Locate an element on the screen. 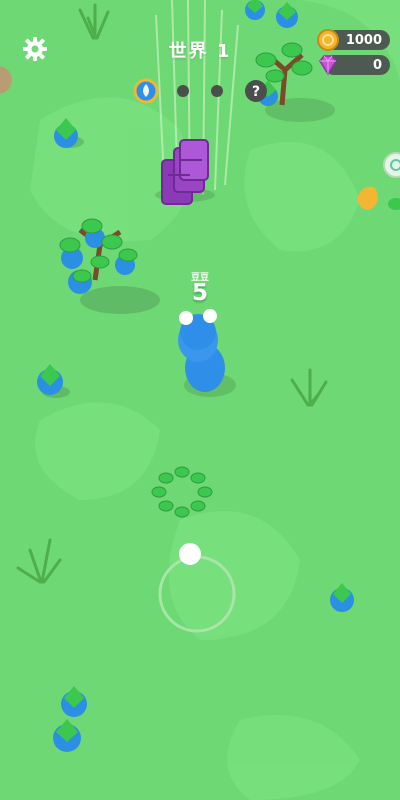  joystick-knob is located at coordinates (190, 554).